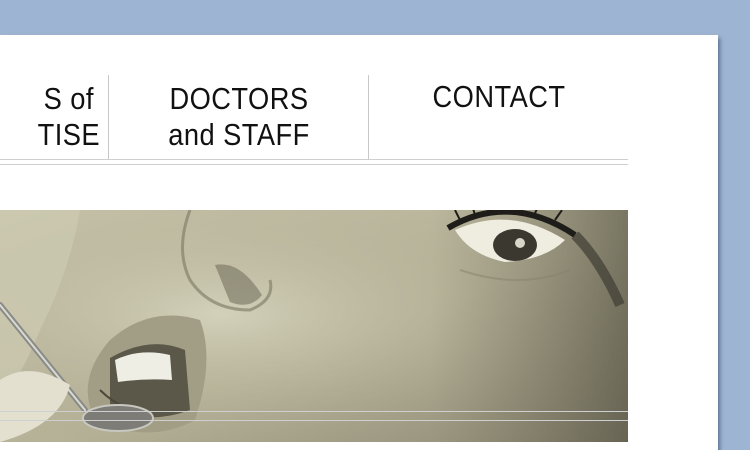 The height and width of the screenshot is (450, 750). Describe the element at coordinates (68, 134) in the screenshot. I see `nav-label-line2: TISE` at that location.